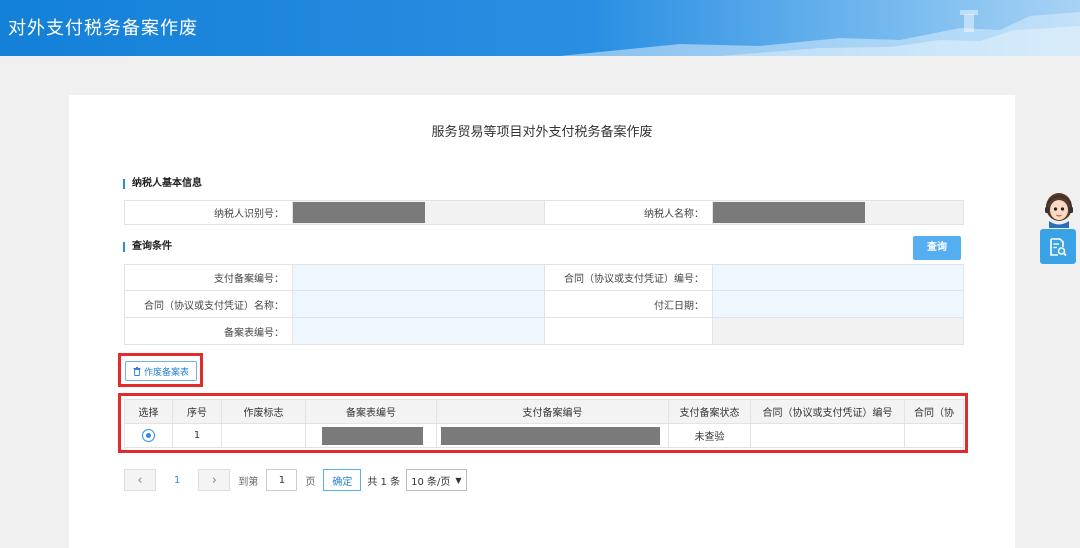  I want to click on page-size-select: 10 条/页 ▼, so click(436, 480).